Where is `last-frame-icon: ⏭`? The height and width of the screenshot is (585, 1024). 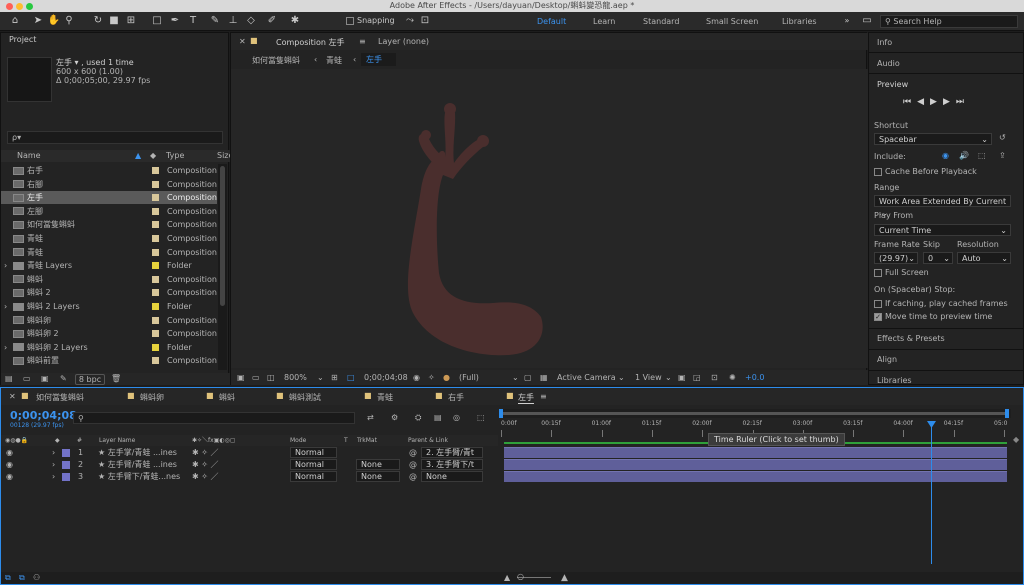
last-frame-icon: ⏭ is located at coordinates (963, 102).